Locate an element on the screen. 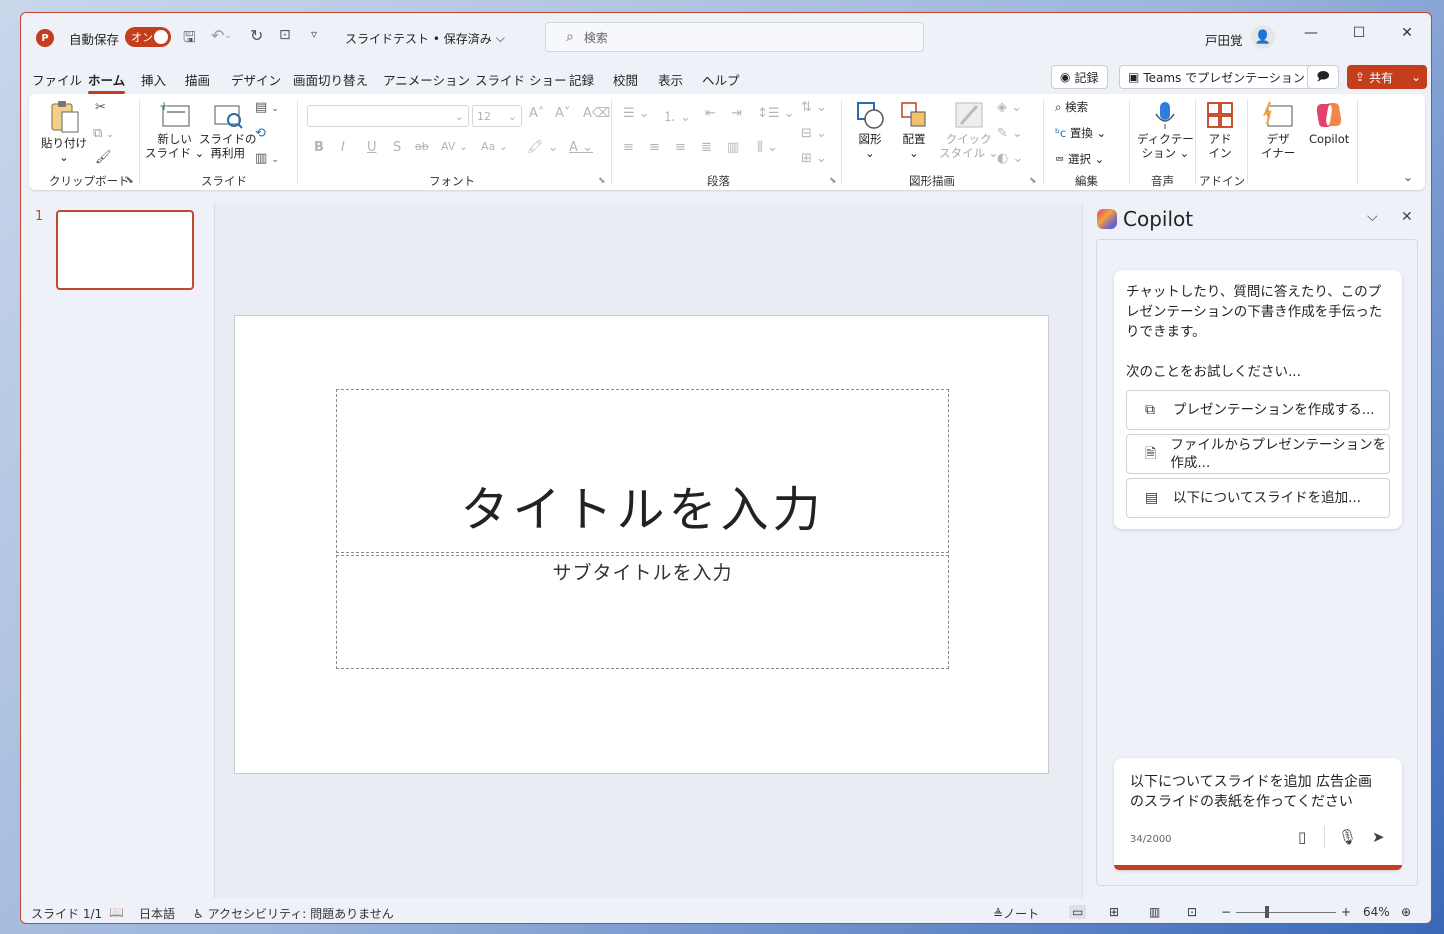 The image size is (1444, 934). tab-slideshow: スライド ショー is located at coordinates (520, 79).